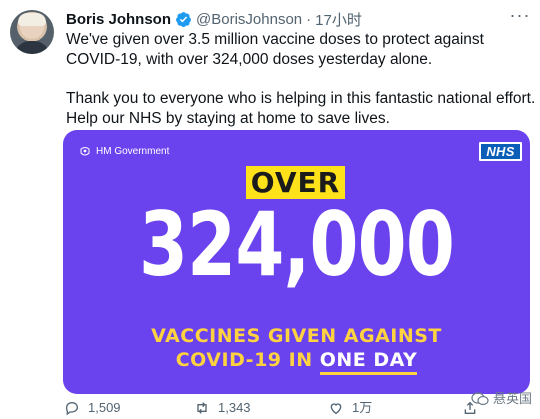  What do you see at coordinates (336, 409) in the screenshot?
I see `like-icon` at bounding box center [336, 409].